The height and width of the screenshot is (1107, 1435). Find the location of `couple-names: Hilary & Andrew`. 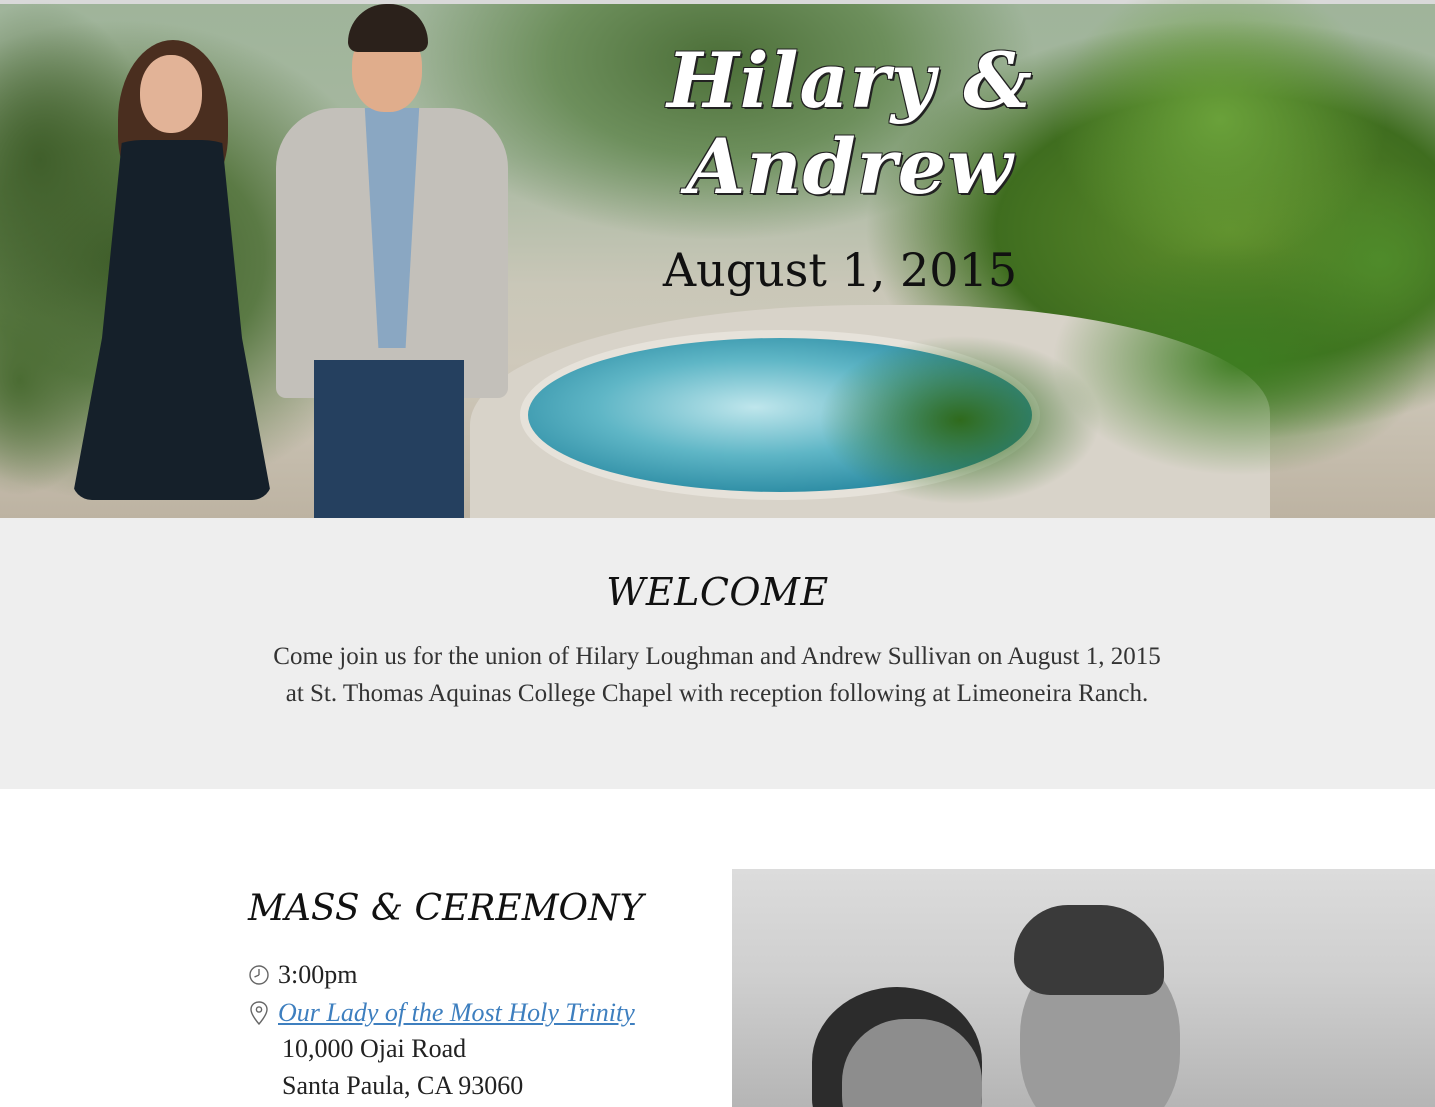

couple-names: Hilary & Andrew is located at coordinates (850, 124).